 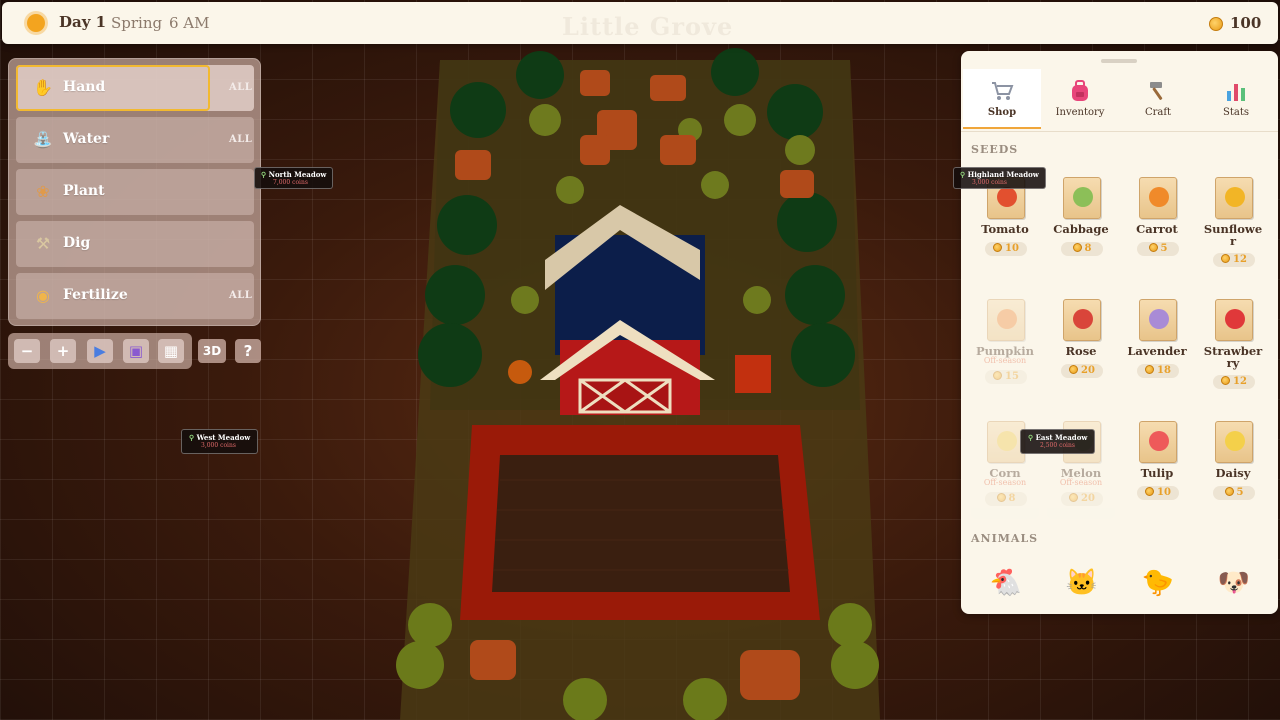 What do you see at coordinates (1158, 371) in the screenshot?
I see `item-price: 18` at bounding box center [1158, 371].